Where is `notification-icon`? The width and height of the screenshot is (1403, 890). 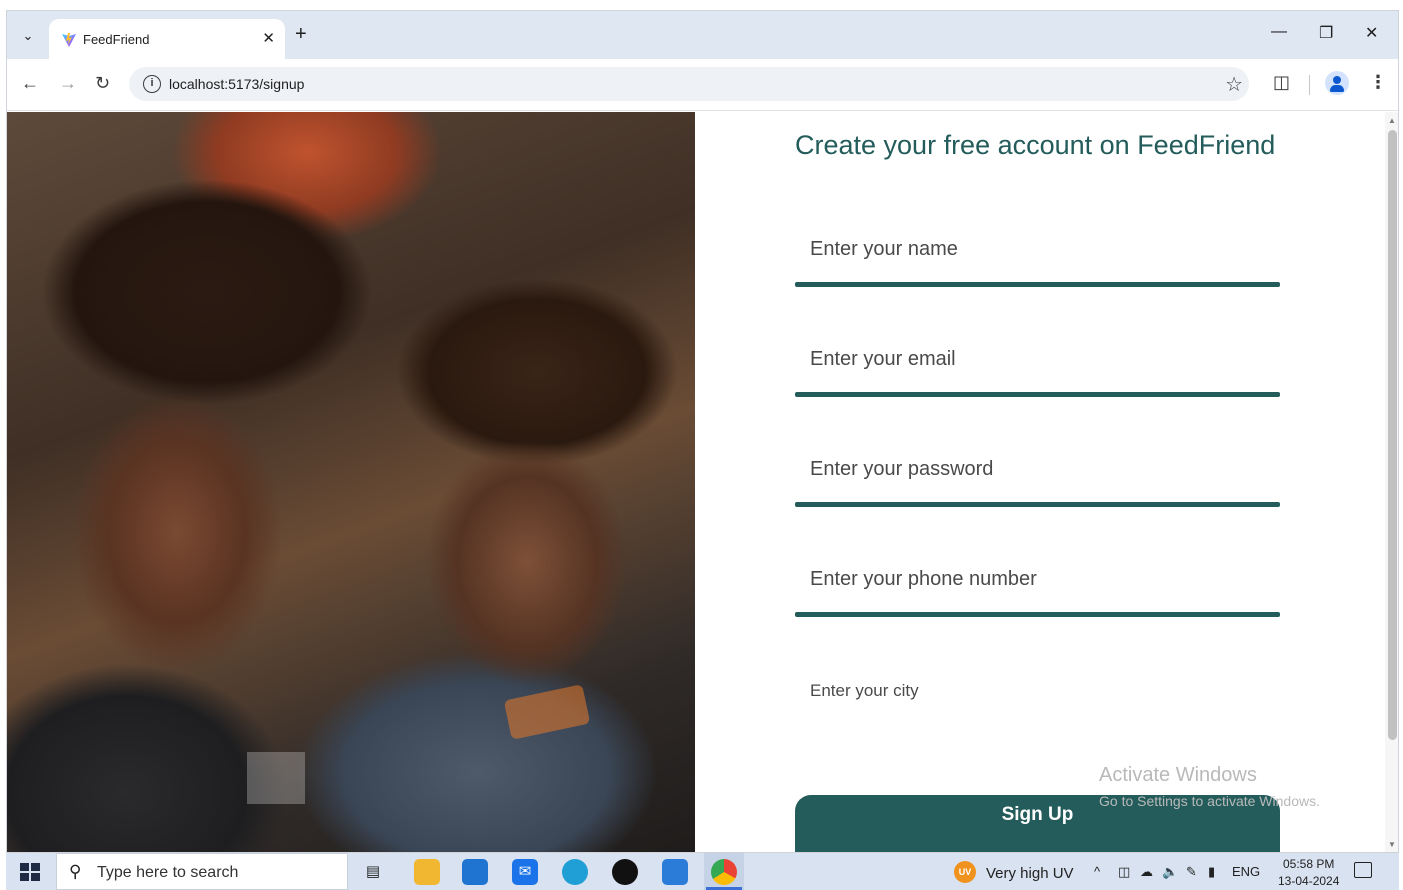 notification-icon is located at coordinates (1363, 870).